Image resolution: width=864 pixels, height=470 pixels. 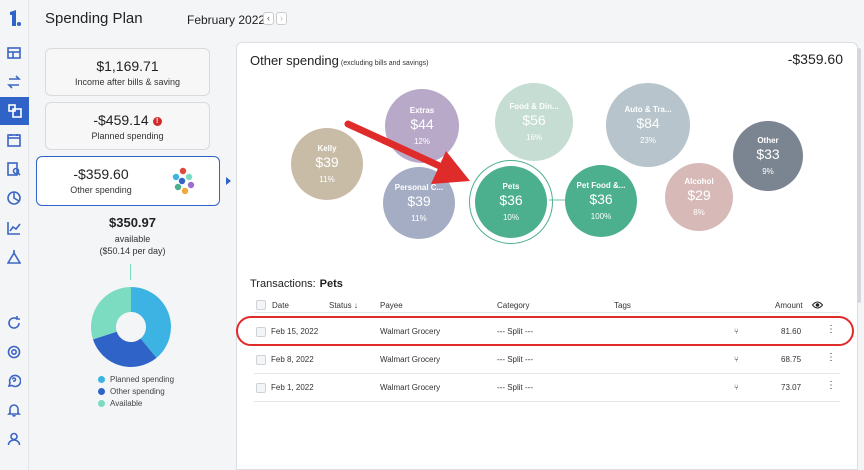 I want to click on bubble-other: Other $33 9%, so click(x=768, y=156).